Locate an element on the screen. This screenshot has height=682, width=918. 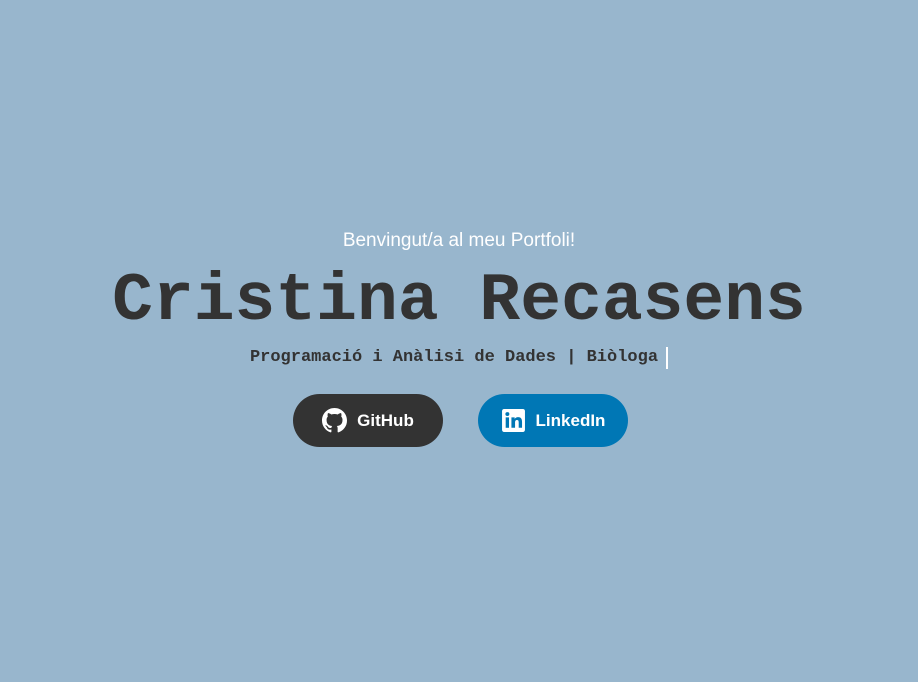
github-button-label: GitHub is located at coordinates (385, 420).